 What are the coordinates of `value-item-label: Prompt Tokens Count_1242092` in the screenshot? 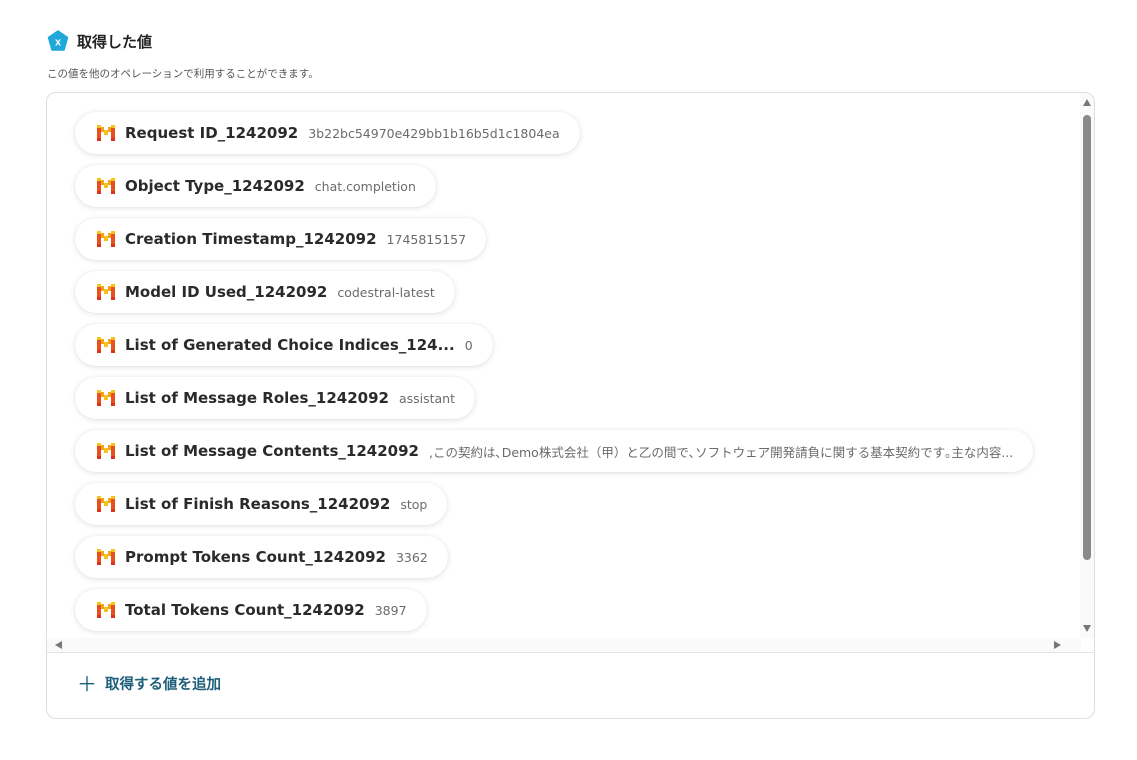 It's located at (255, 557).